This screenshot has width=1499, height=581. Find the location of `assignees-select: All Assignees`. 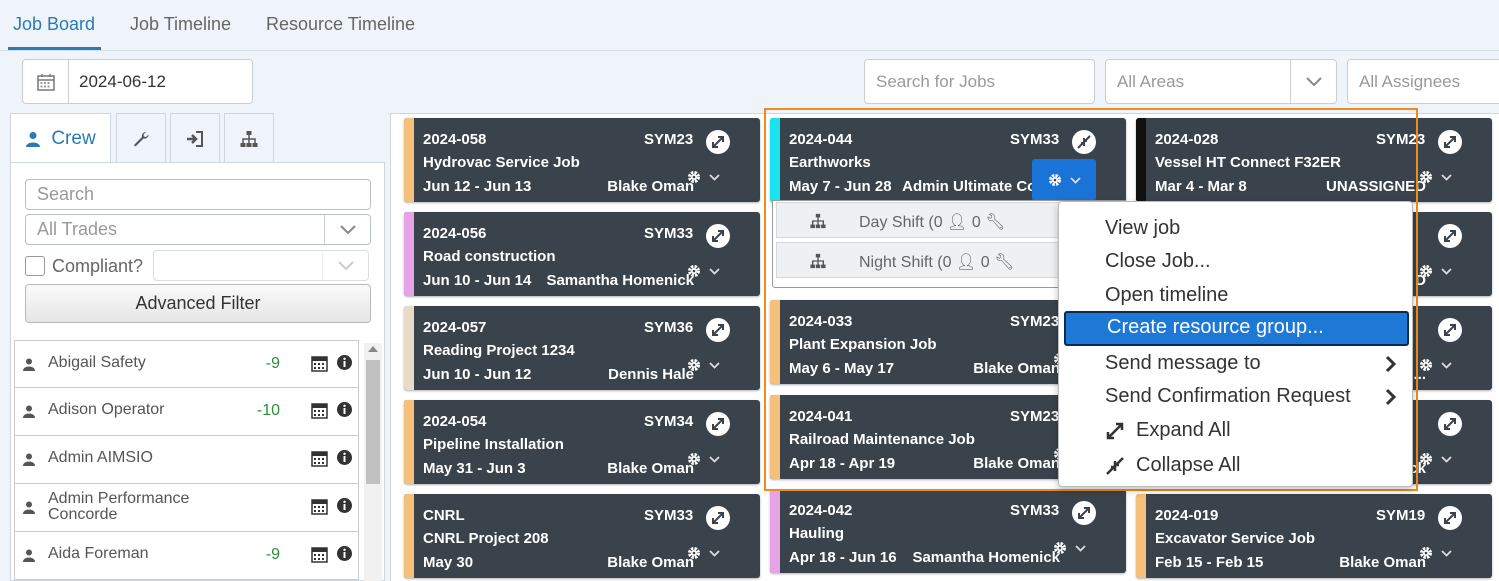

assignees-select: All Assignees is located at coordinates (1423, 81).